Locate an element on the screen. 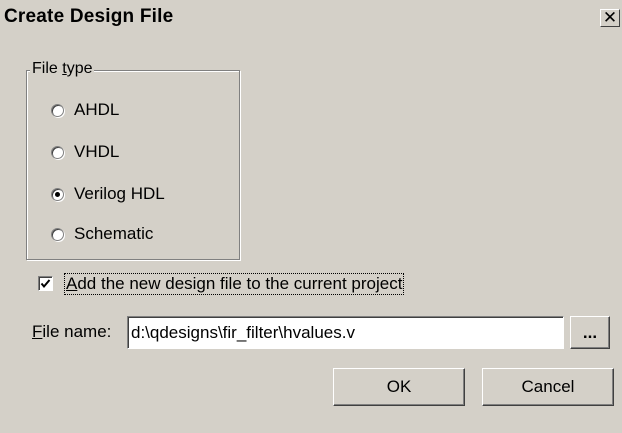 The height and width of the screenshot is (433, 622). file-name-input is located at coordinates (345, 332).